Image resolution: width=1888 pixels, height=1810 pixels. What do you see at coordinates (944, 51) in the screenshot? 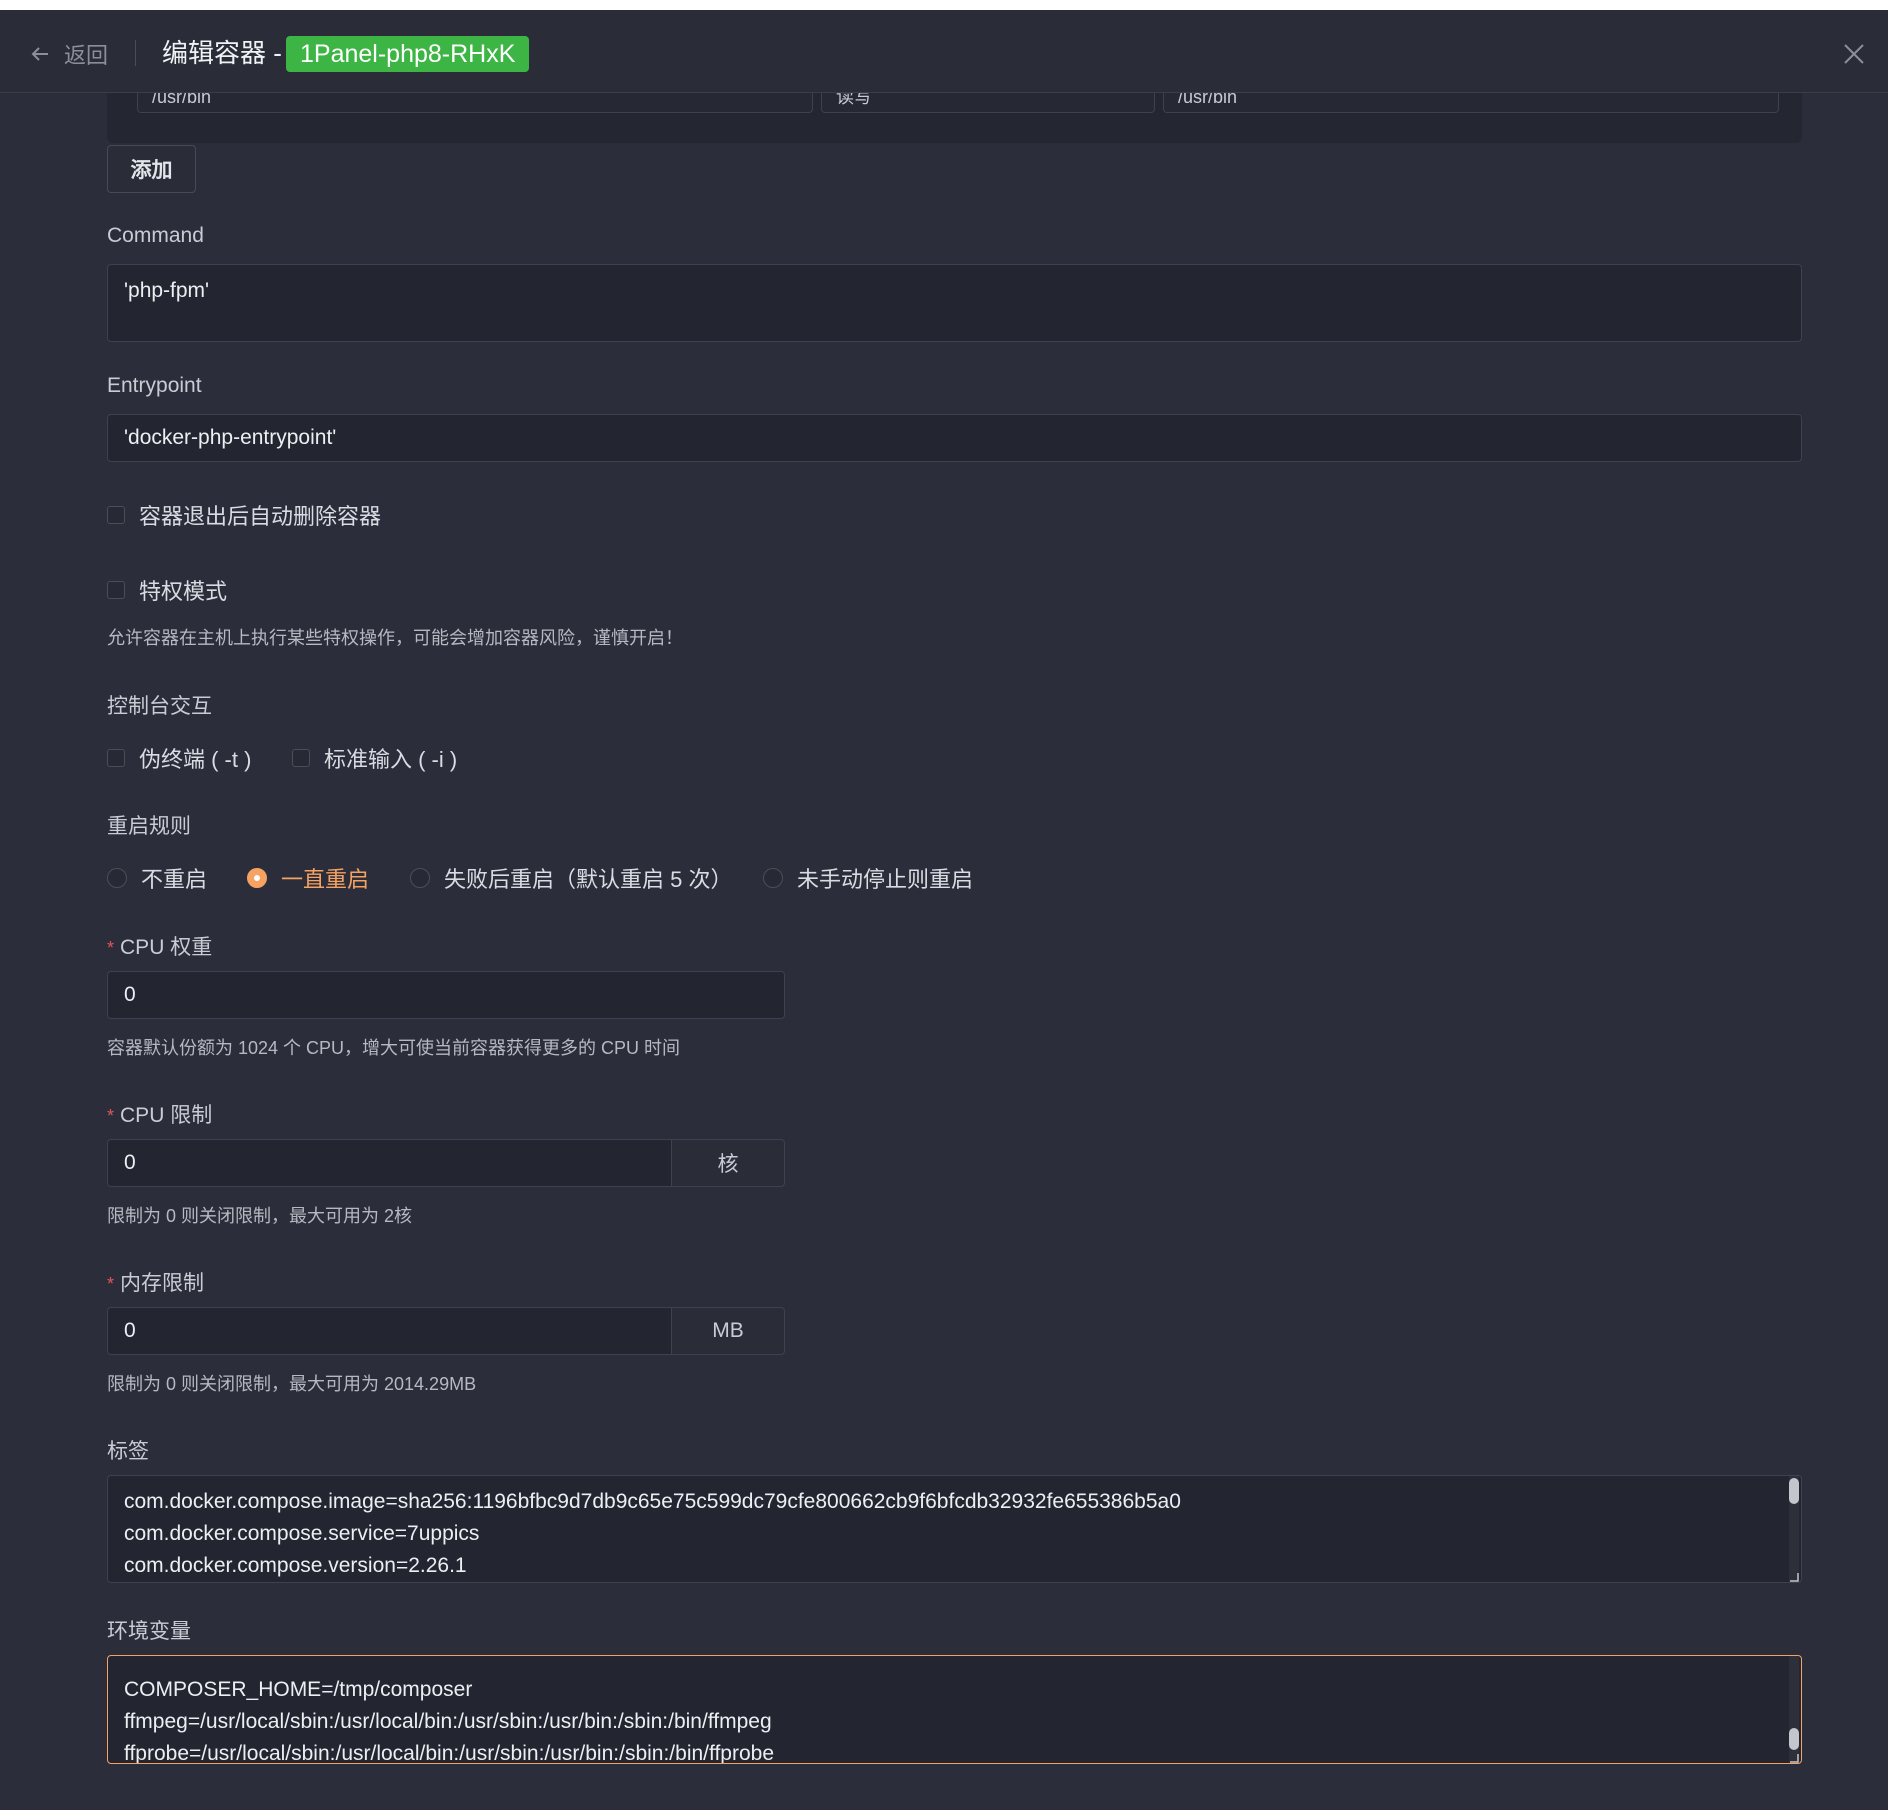
I see `drawer-header: 返回 编辑容器 - 1Panel-php8-RHxK` at bounding box center [944, 51].